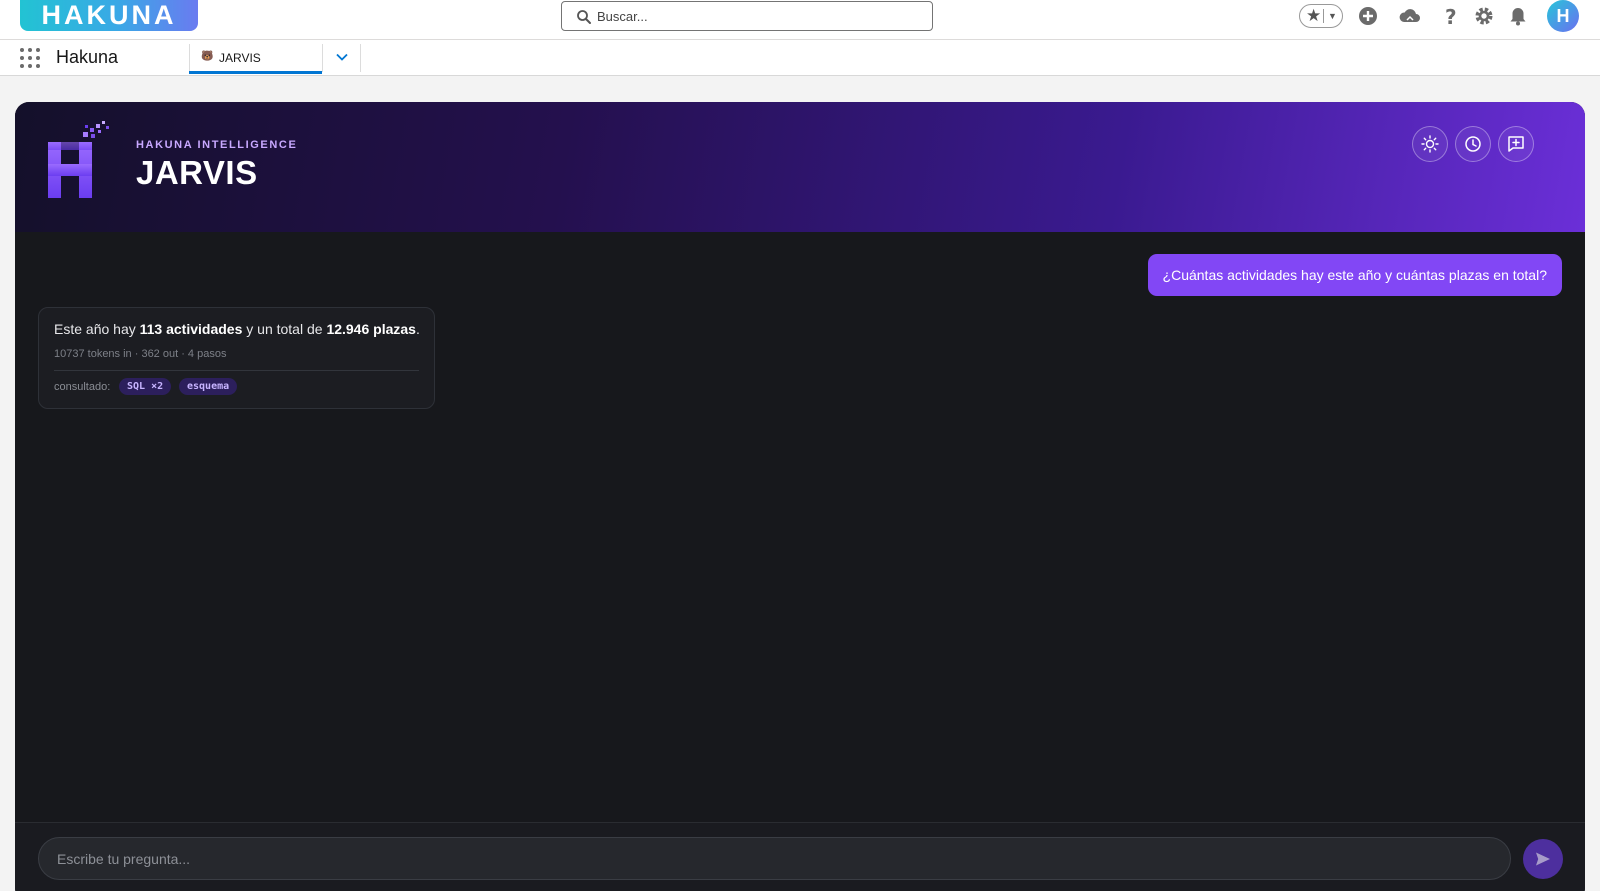 This screenshot has height=891, width=1600. I want to click on global-header: HAKUNA Buscar... ★ ▼ ? H, so click(800, 20).